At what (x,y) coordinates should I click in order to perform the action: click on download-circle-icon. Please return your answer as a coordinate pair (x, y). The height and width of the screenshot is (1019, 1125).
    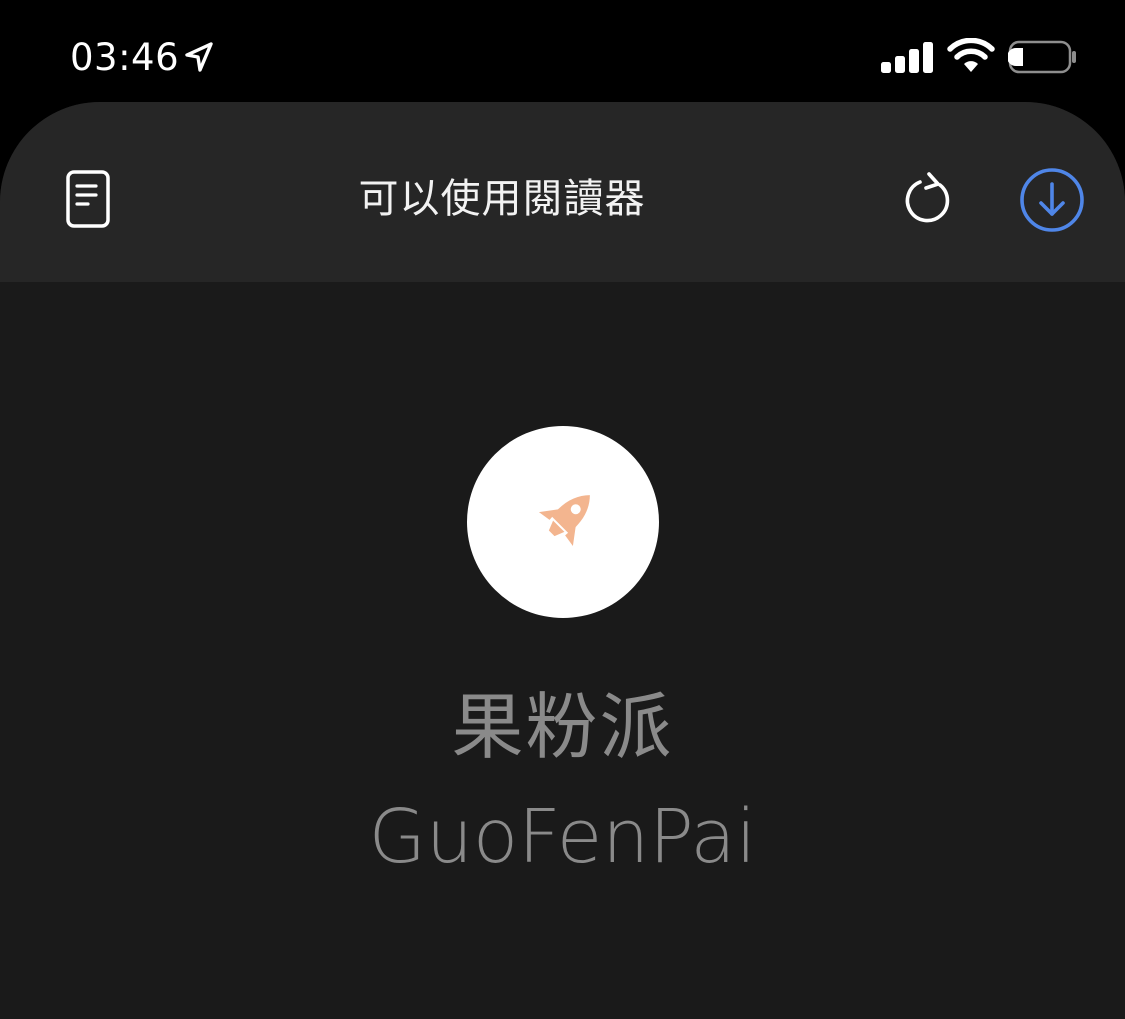
    Looking at the image, I should click on (1052, 200).